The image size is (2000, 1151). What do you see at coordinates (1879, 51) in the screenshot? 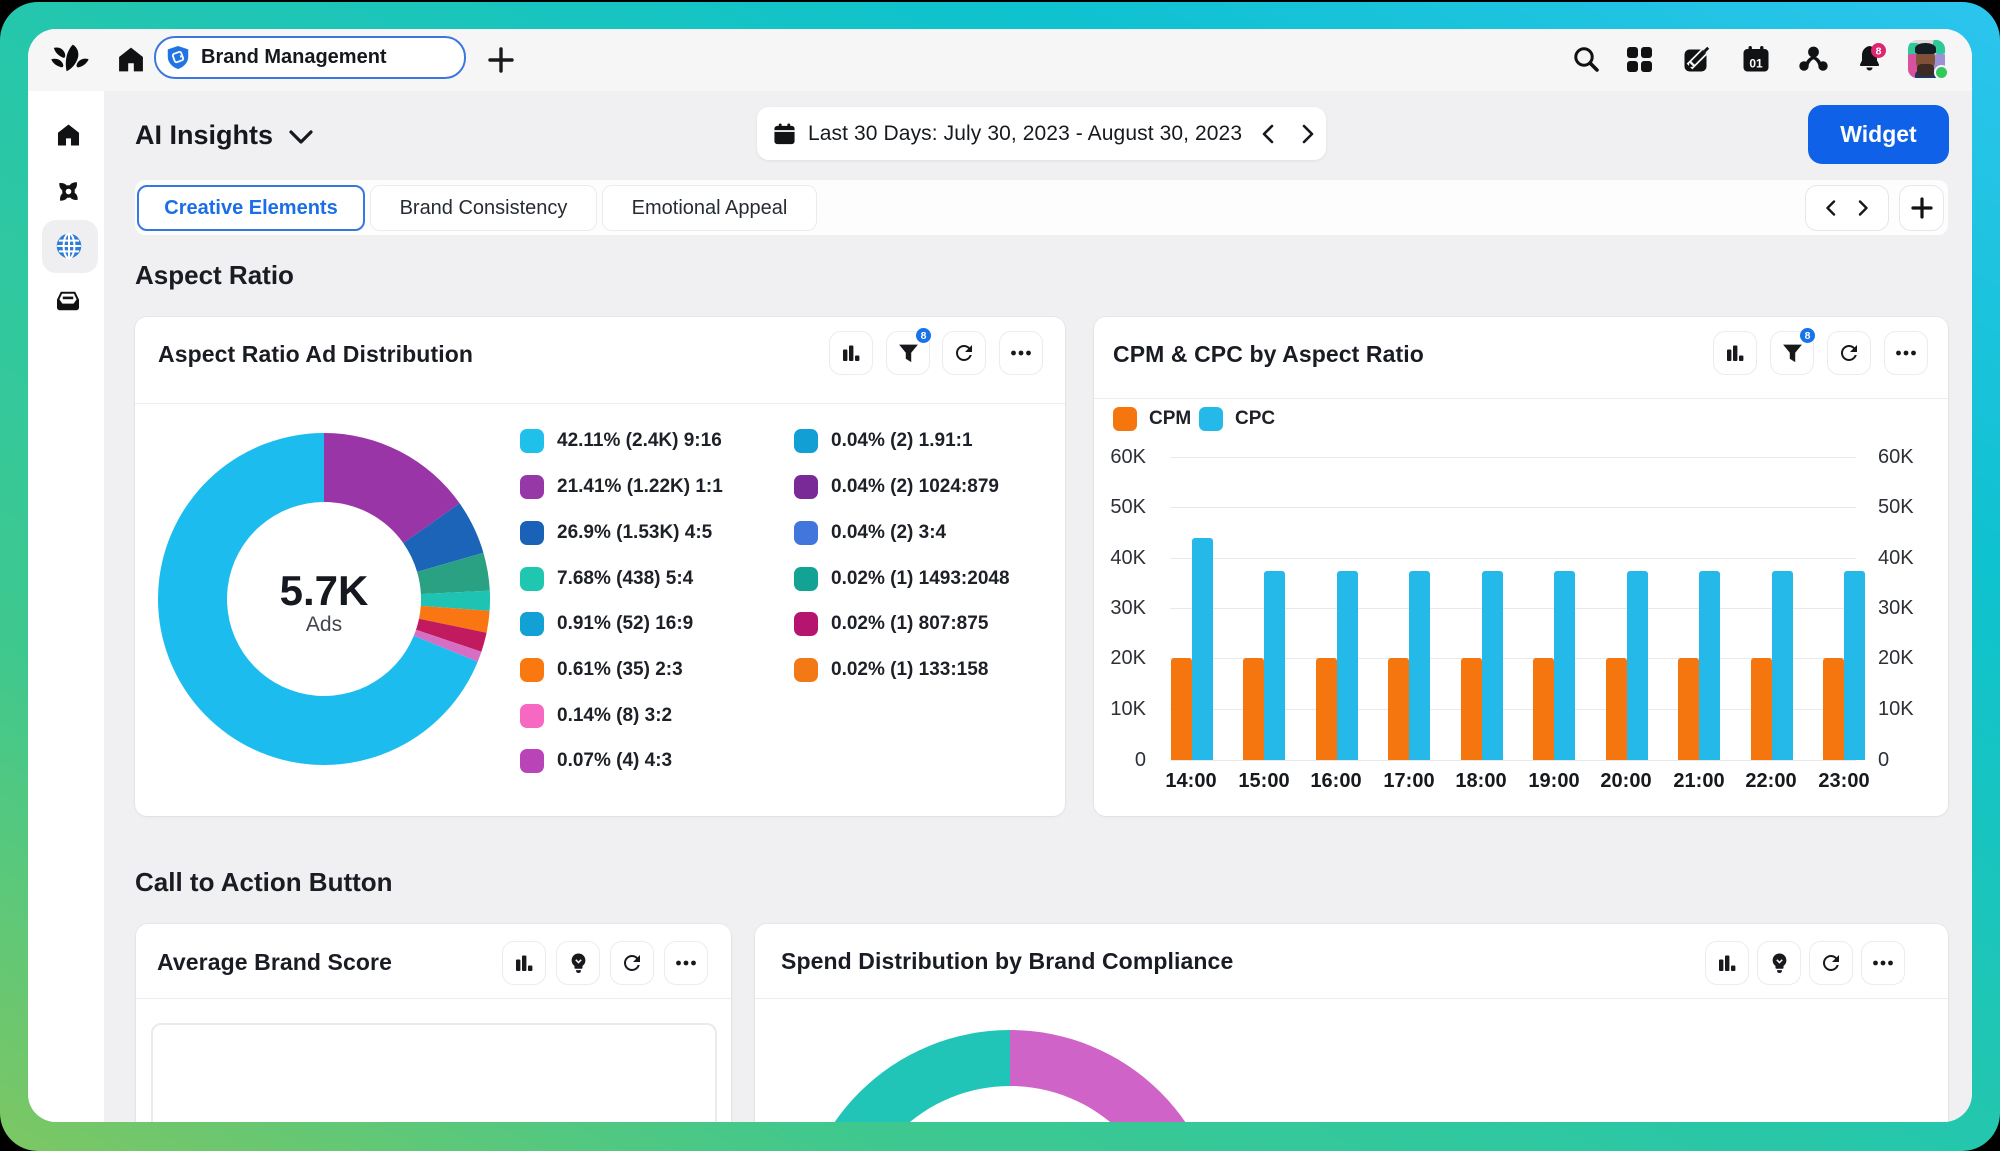
I see `svg-text: 8` at bounding box center [1879, 51].